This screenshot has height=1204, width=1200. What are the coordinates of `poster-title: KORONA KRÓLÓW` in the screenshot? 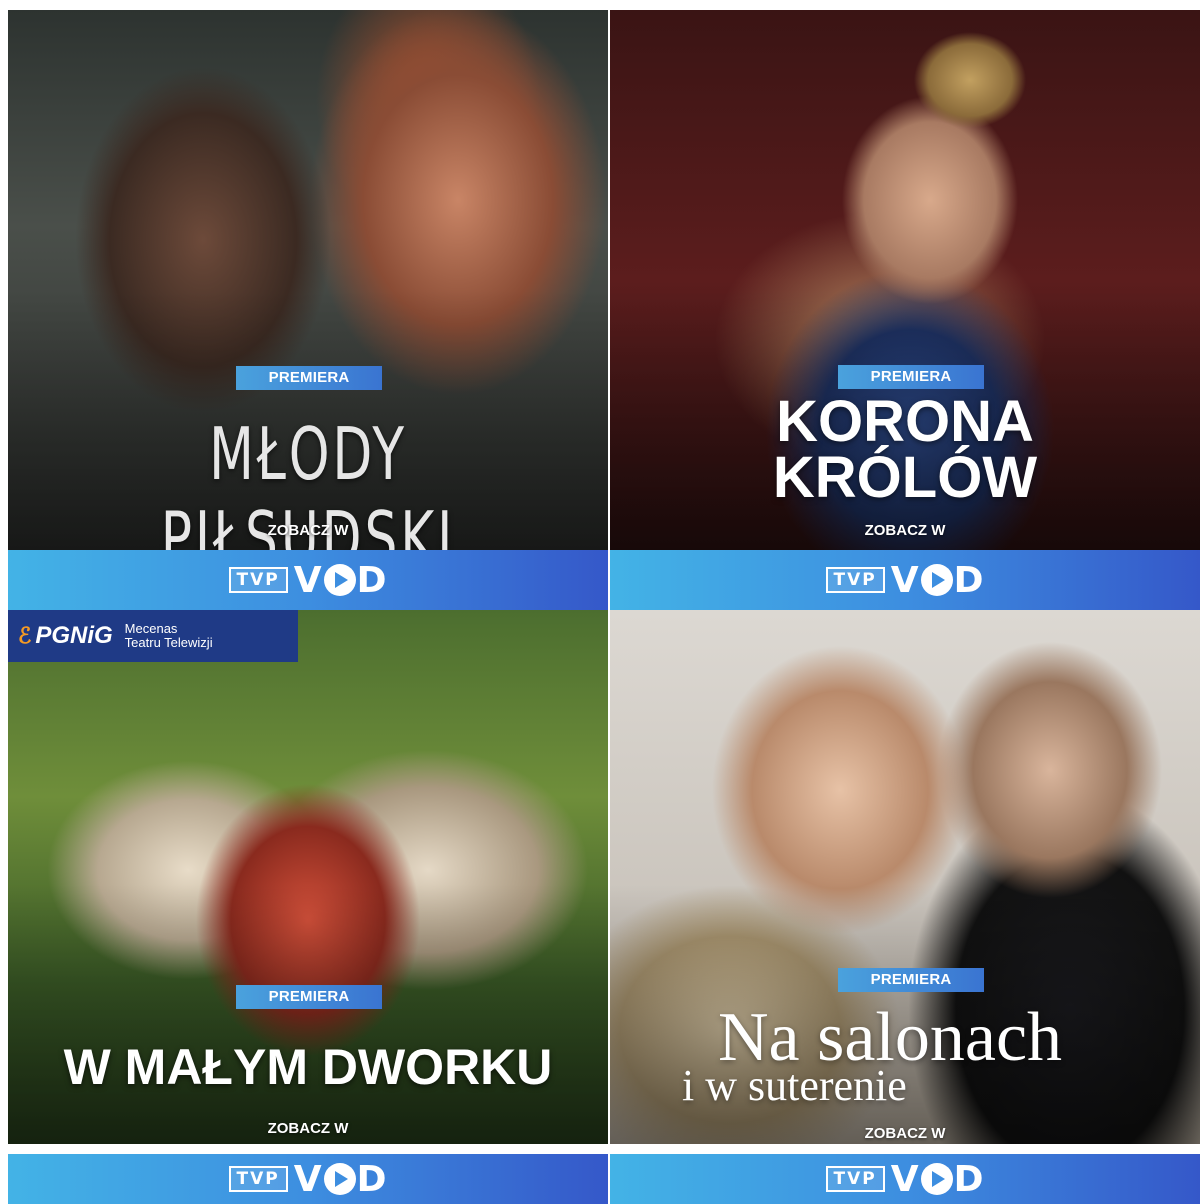 It's located at (905, 449).